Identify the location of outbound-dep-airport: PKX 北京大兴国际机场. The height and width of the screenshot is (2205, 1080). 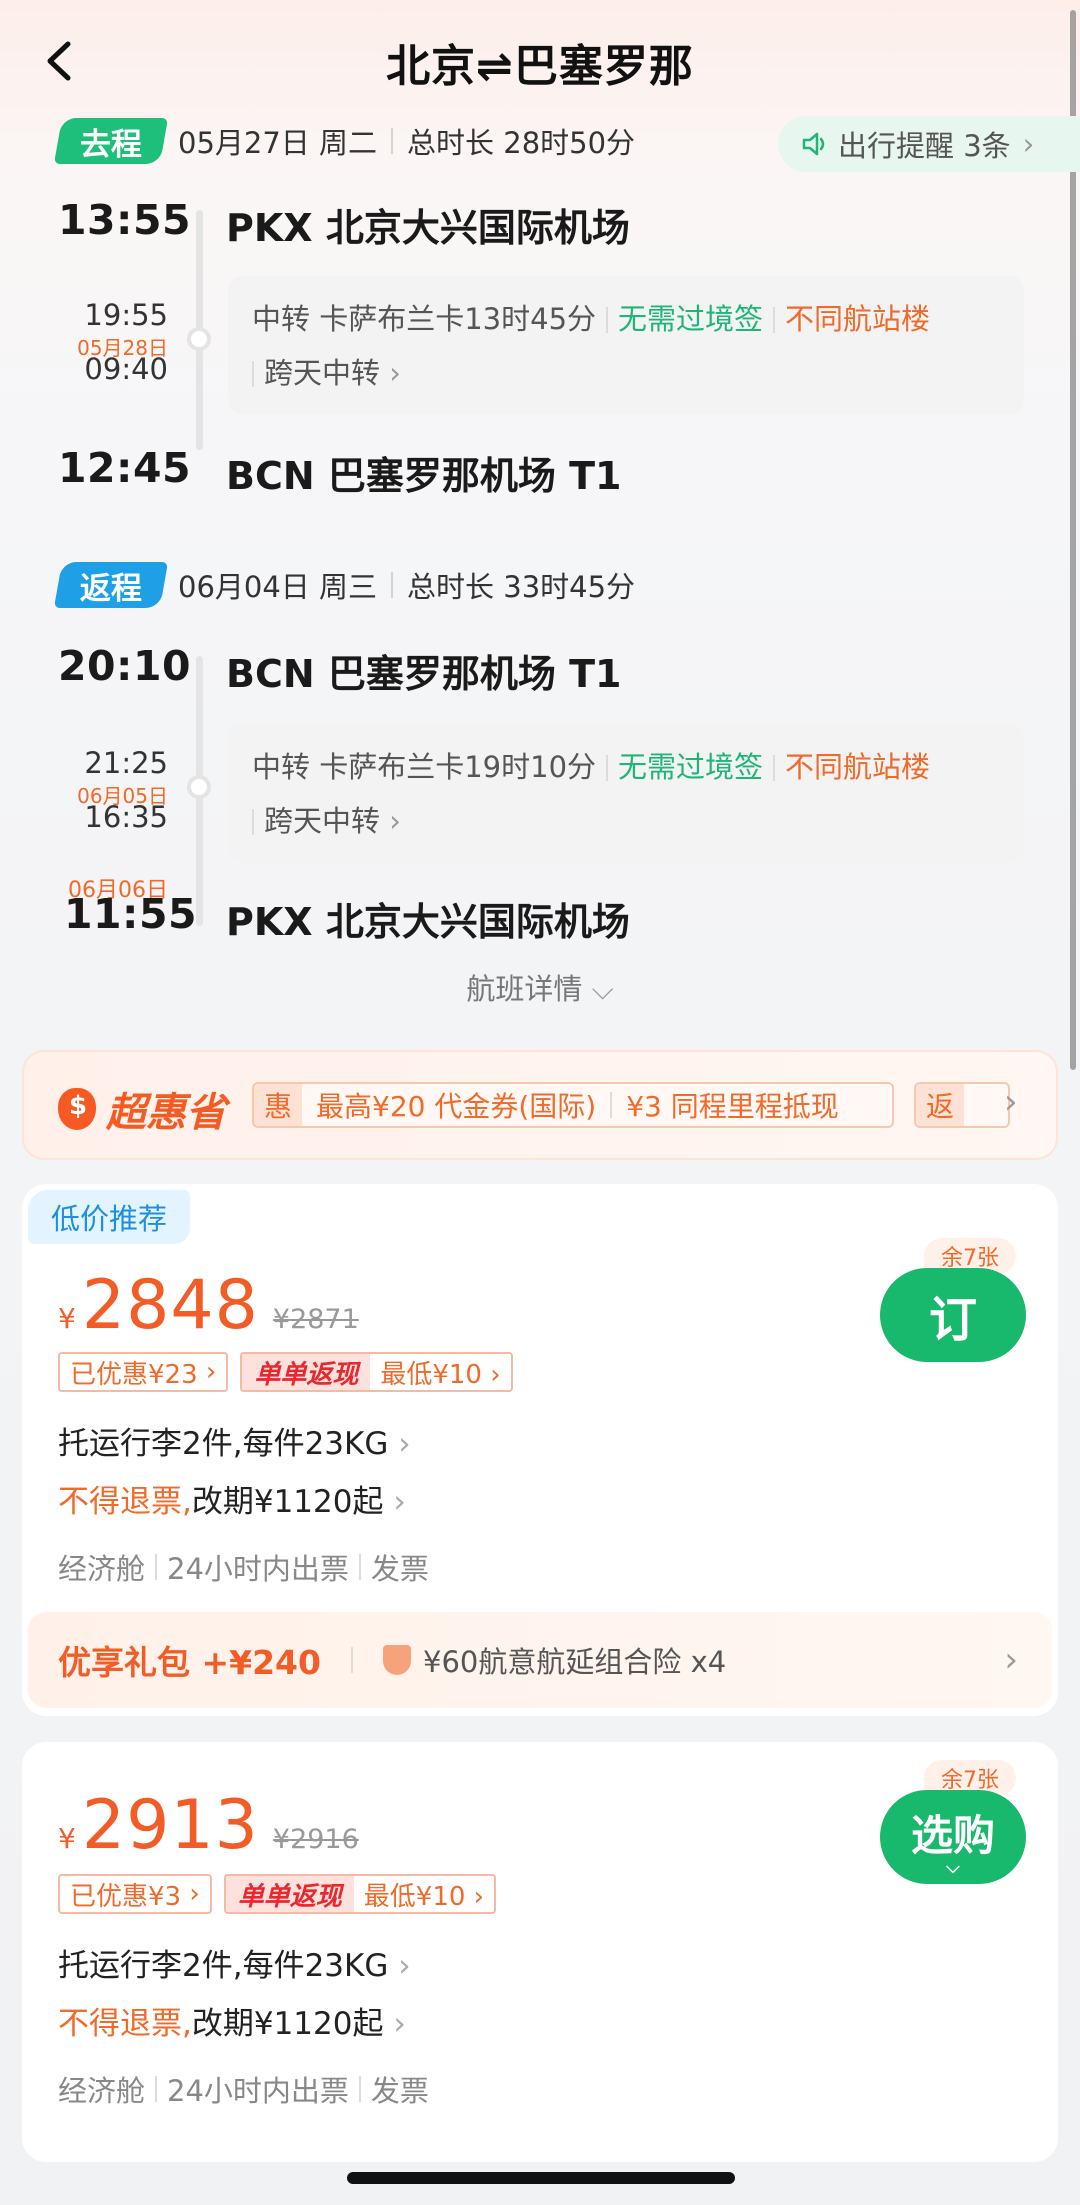
(428, 228).